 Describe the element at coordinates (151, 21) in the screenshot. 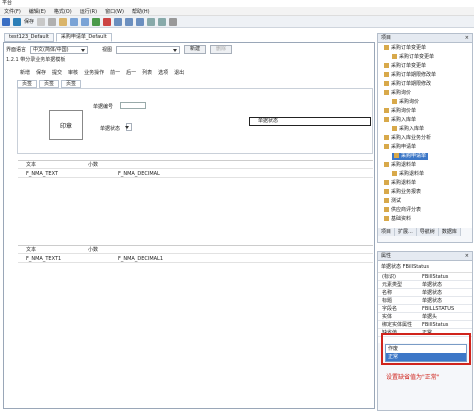

I see `grid-icon` at that location.